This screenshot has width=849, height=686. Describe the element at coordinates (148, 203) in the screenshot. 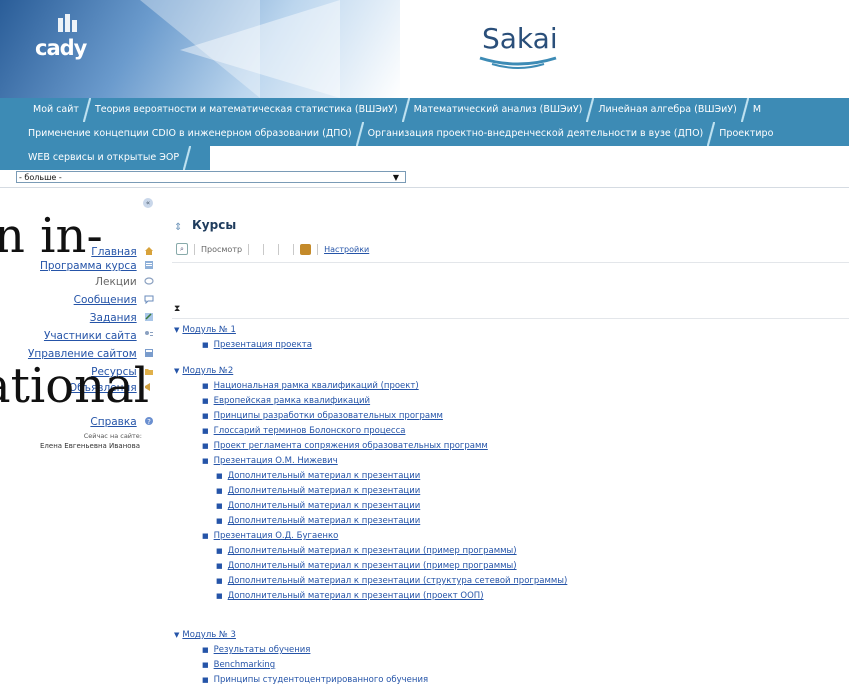

I see `collapse-icon: «` at that location.